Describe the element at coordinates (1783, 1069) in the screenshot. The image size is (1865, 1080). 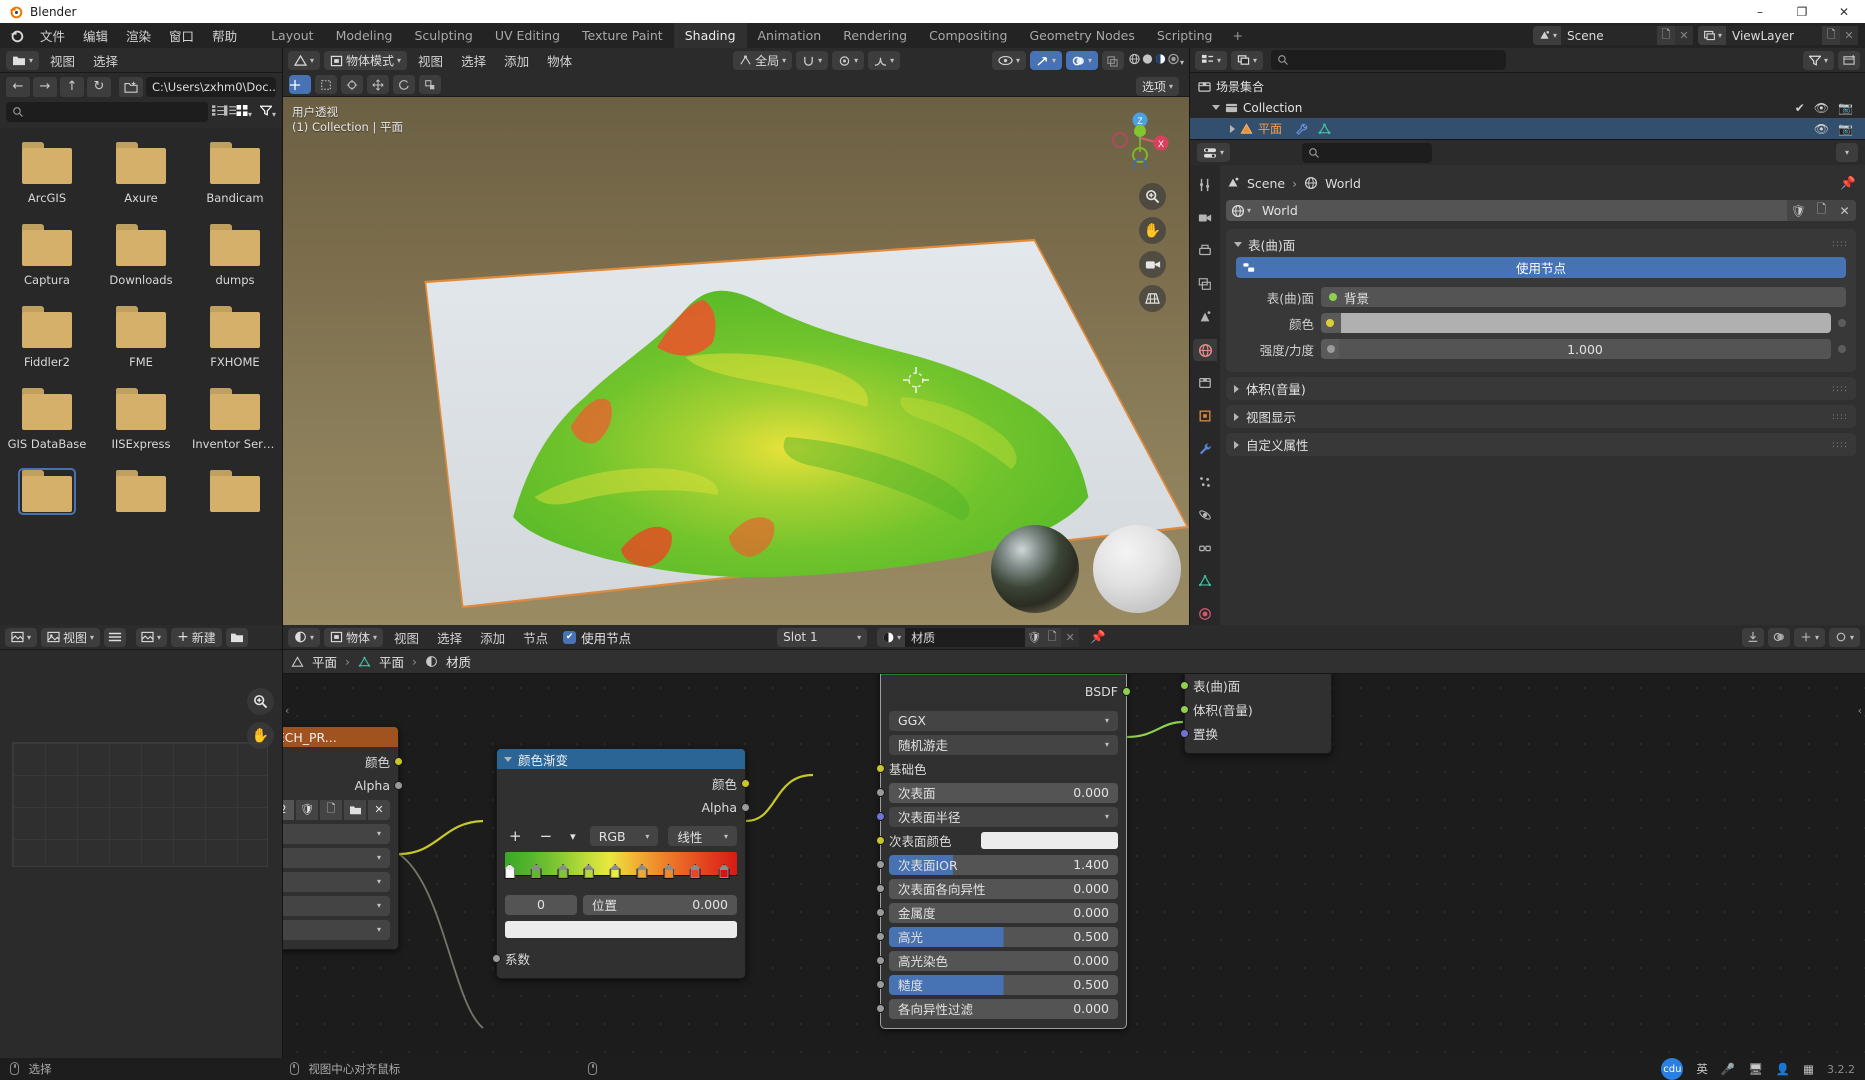
I see `tray-icon-user: 👤` at that location.